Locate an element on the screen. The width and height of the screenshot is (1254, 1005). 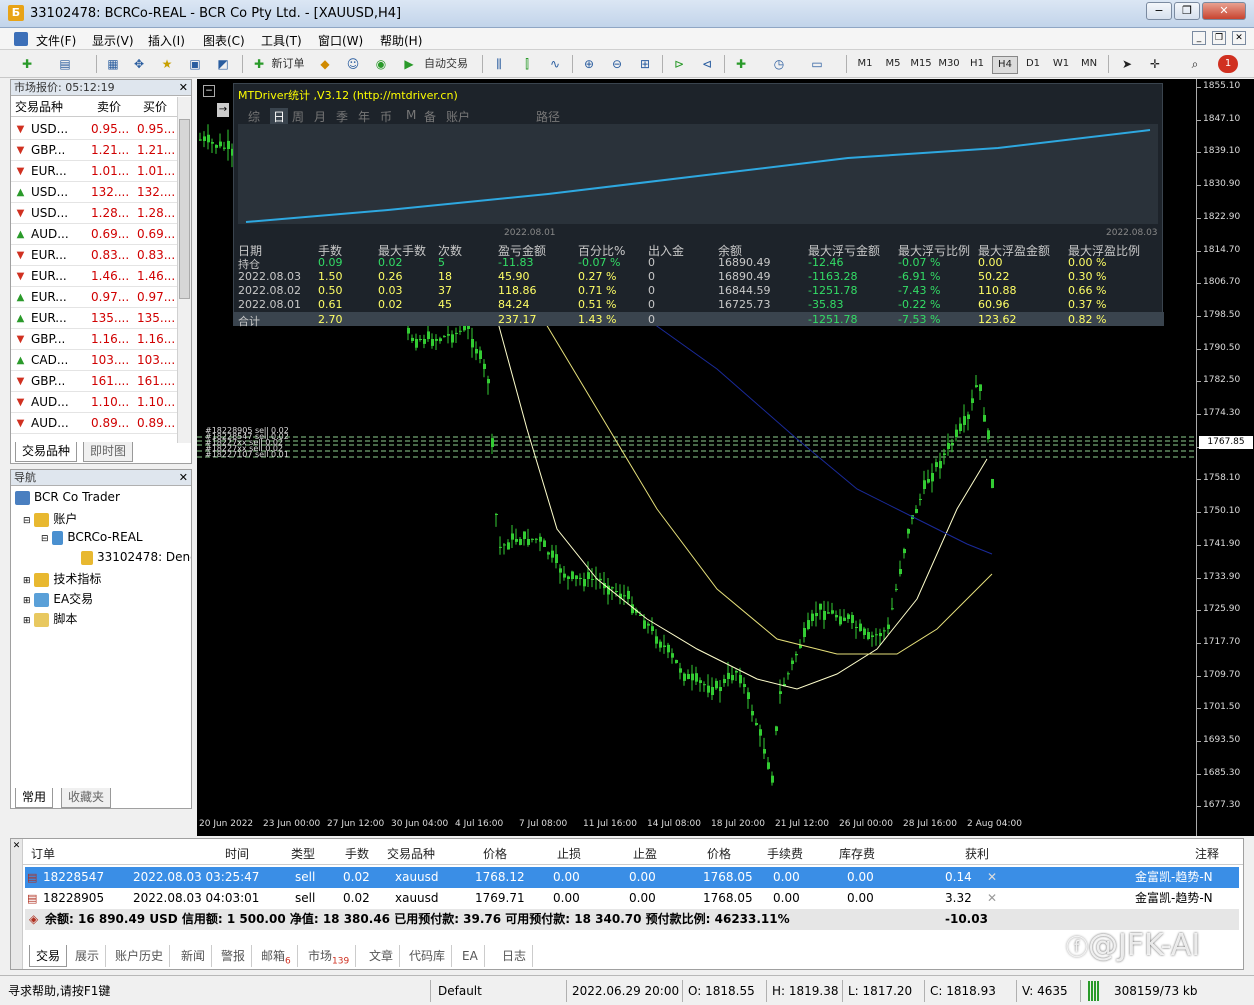
stat-tab: 路径 is located at coordinates (548, 116).